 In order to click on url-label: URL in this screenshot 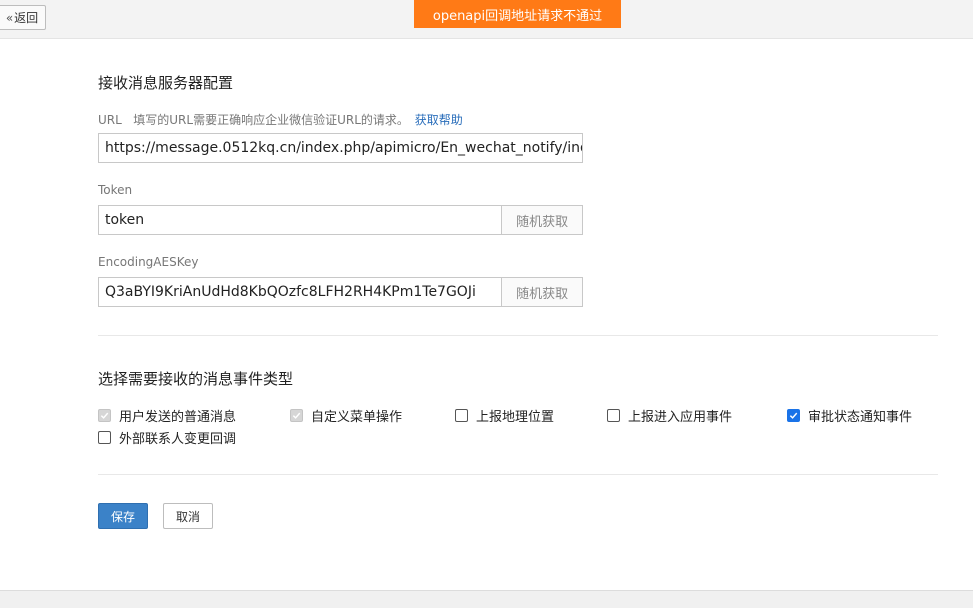, I will do `click(110, 120)`.